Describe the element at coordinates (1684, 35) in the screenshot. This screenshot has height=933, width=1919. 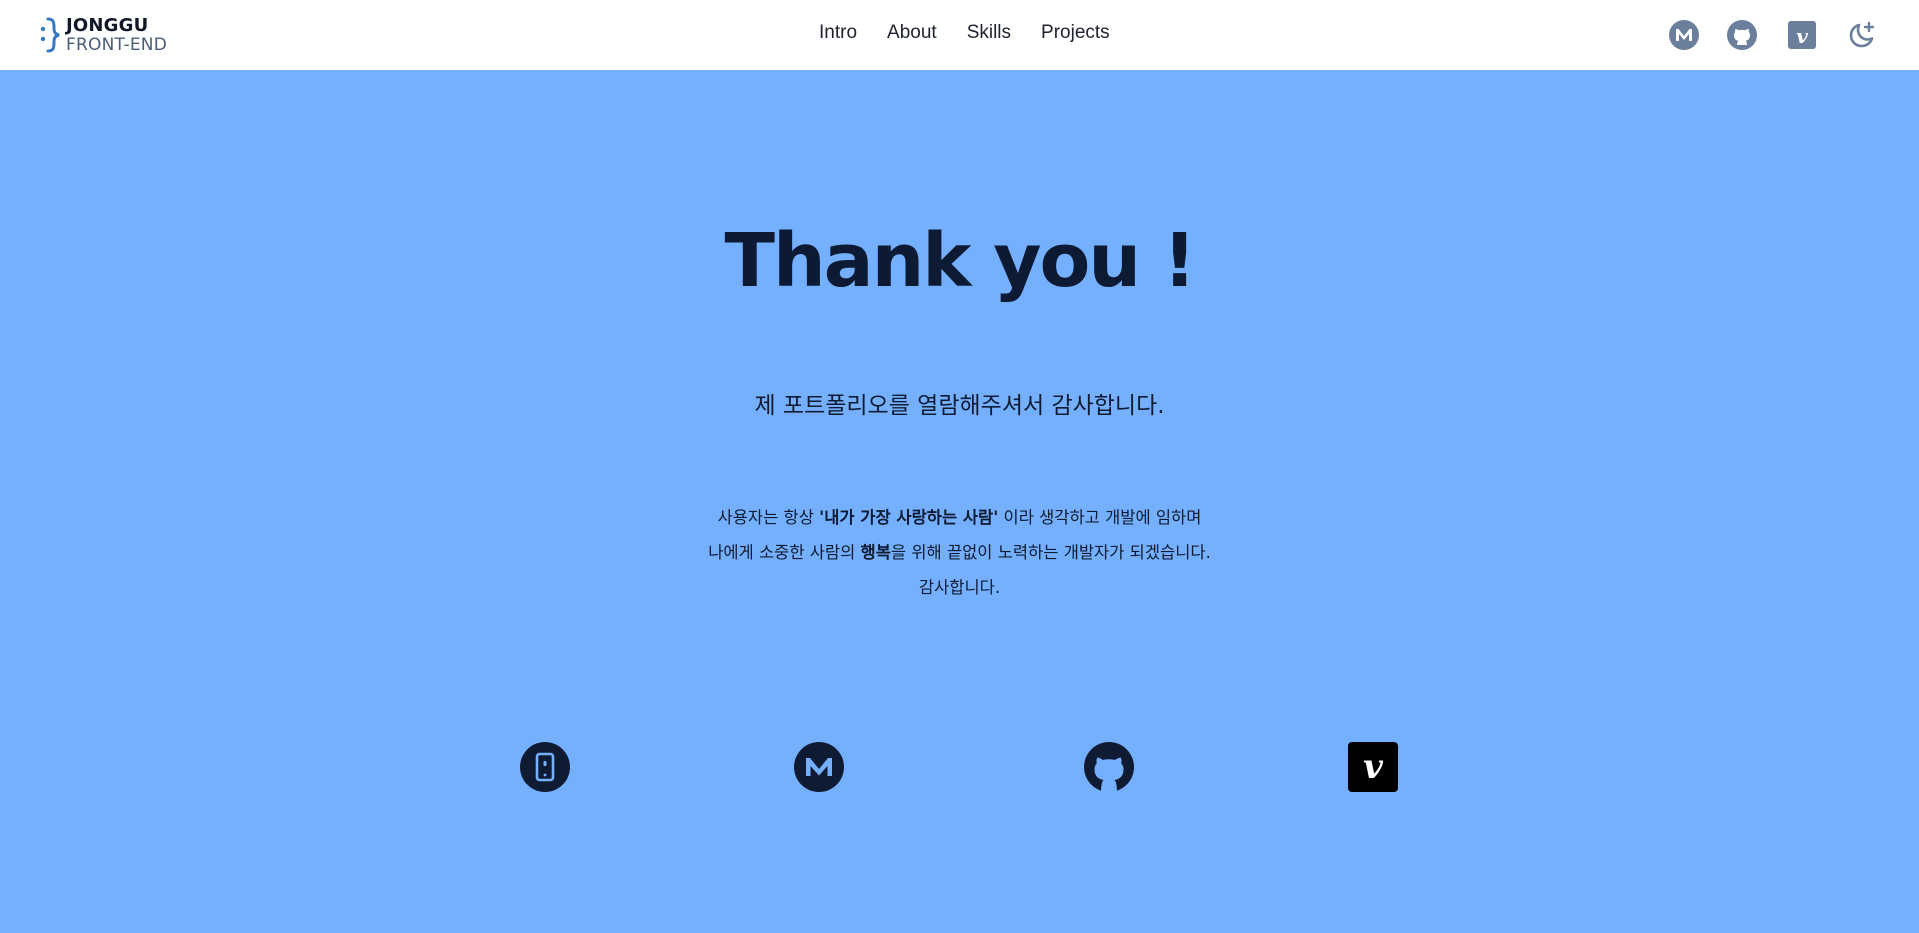
I see `medium-icon` at that location.